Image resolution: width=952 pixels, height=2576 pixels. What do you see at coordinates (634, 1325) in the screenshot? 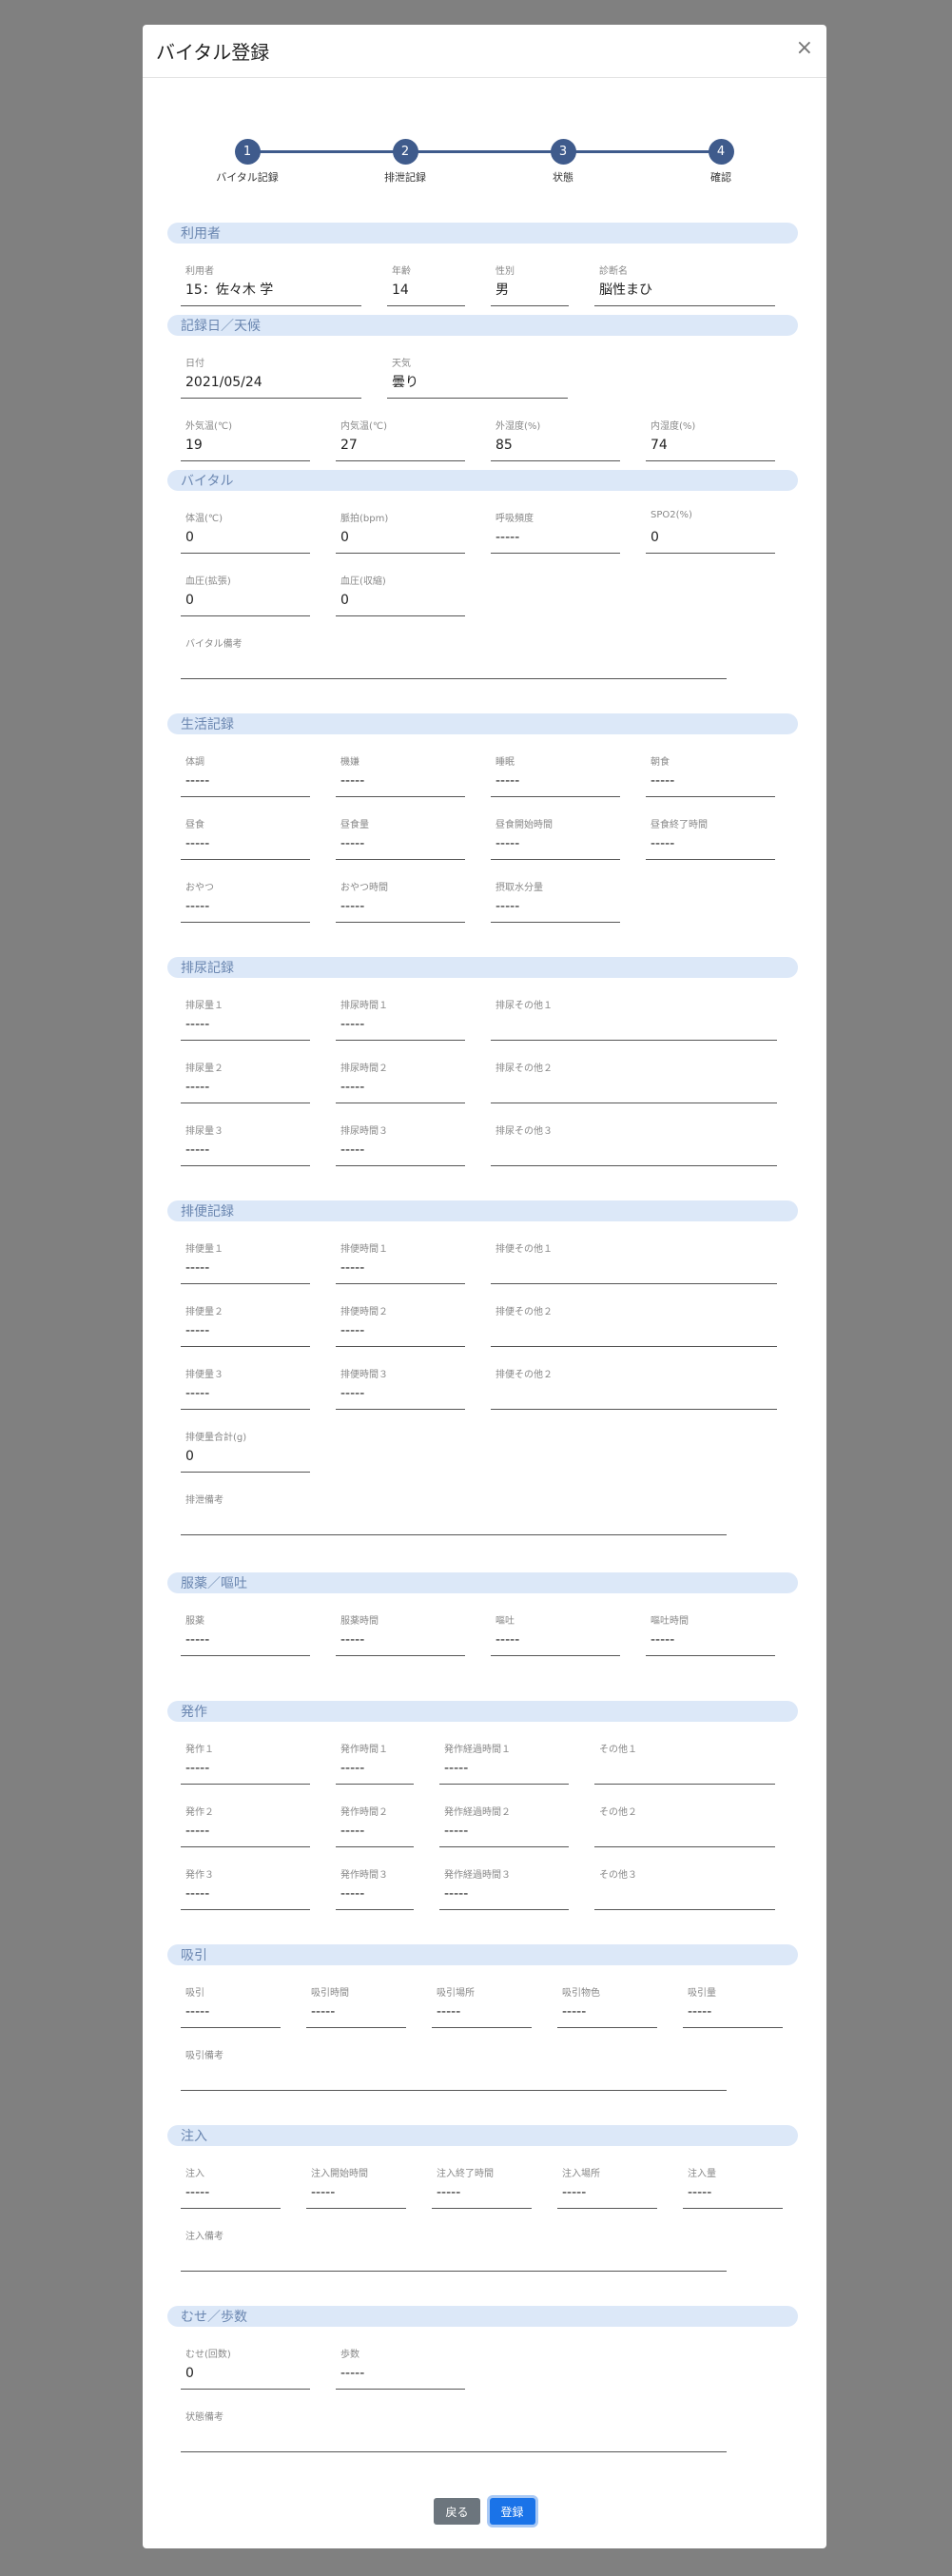
I see `stool-other-2: 排便その他２` at bounding box center [634, 1325].